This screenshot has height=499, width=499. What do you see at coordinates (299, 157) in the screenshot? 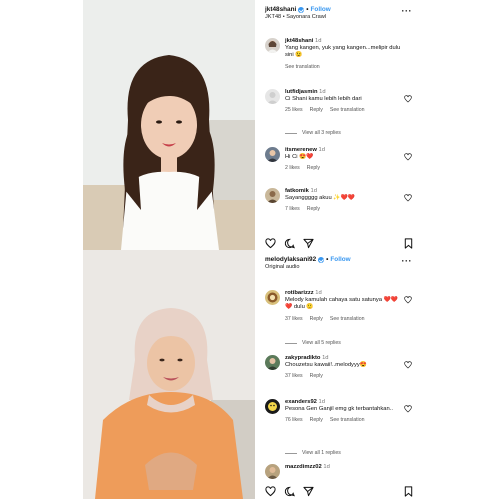
I see `comment-text: Hi Ci 😍❤️` at bounding box center [299, 157].